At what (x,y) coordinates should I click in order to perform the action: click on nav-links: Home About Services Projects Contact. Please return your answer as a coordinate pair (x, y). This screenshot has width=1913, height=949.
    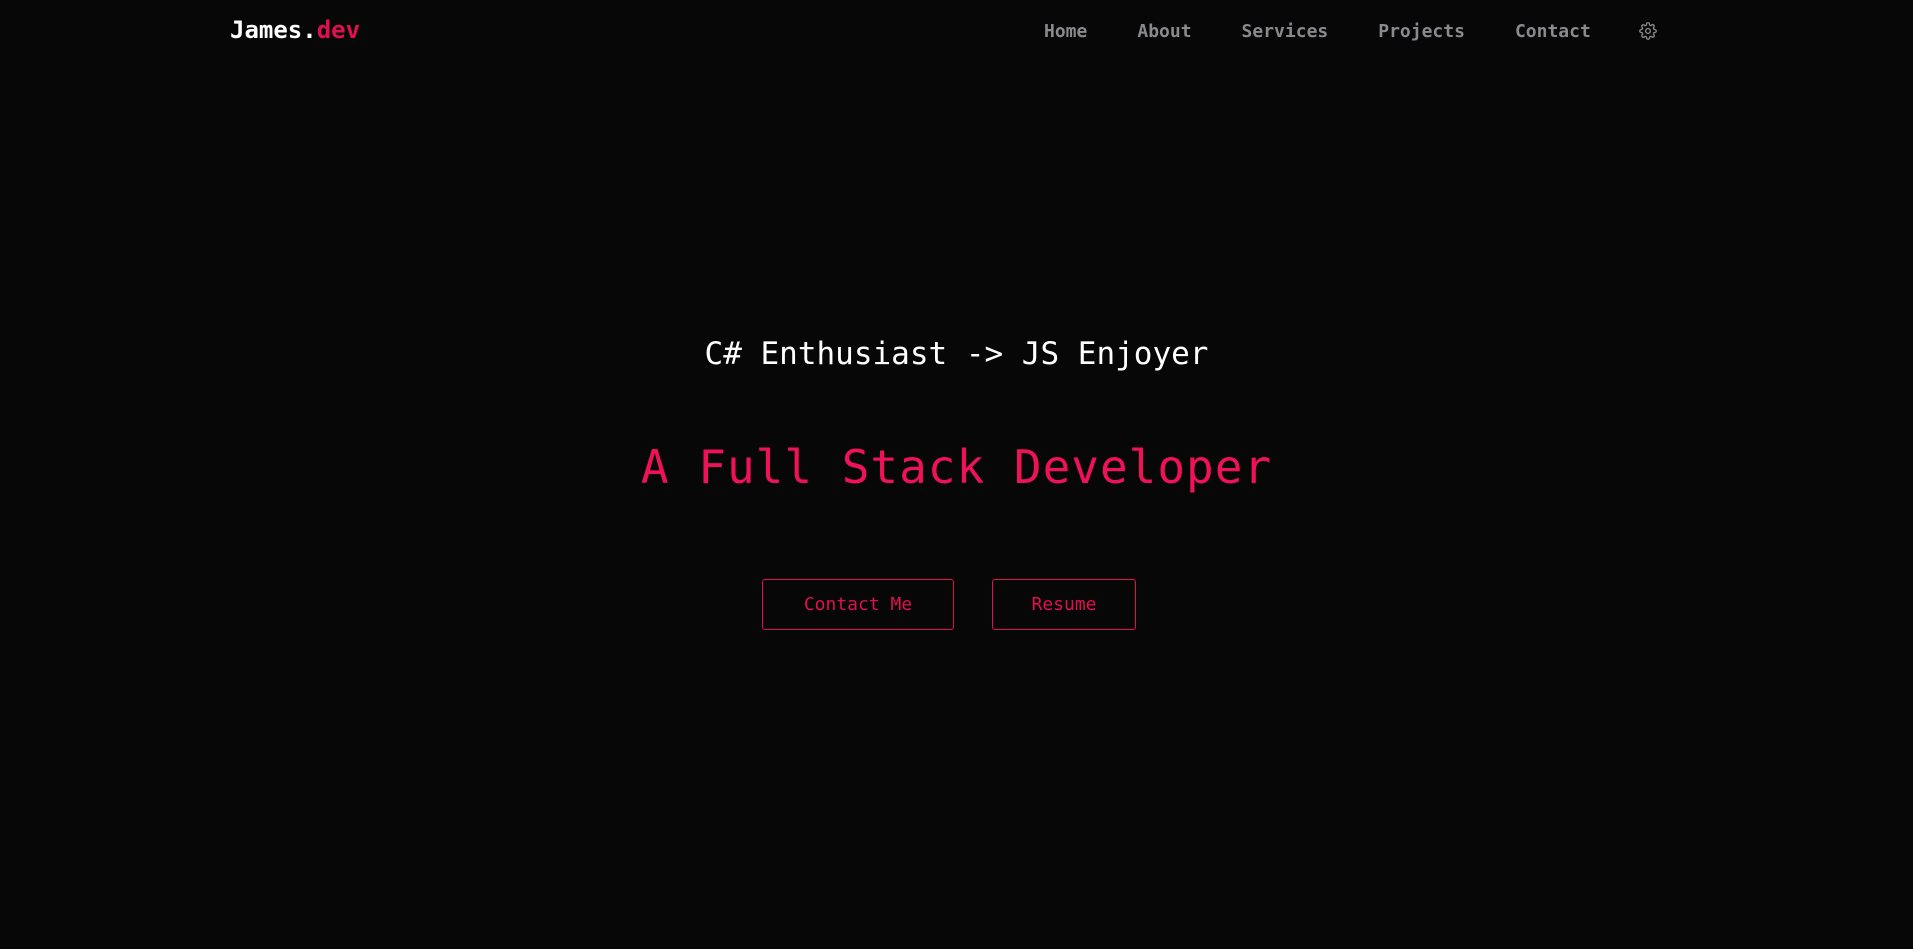
    Looking at the image, I should click on (1351, 31).